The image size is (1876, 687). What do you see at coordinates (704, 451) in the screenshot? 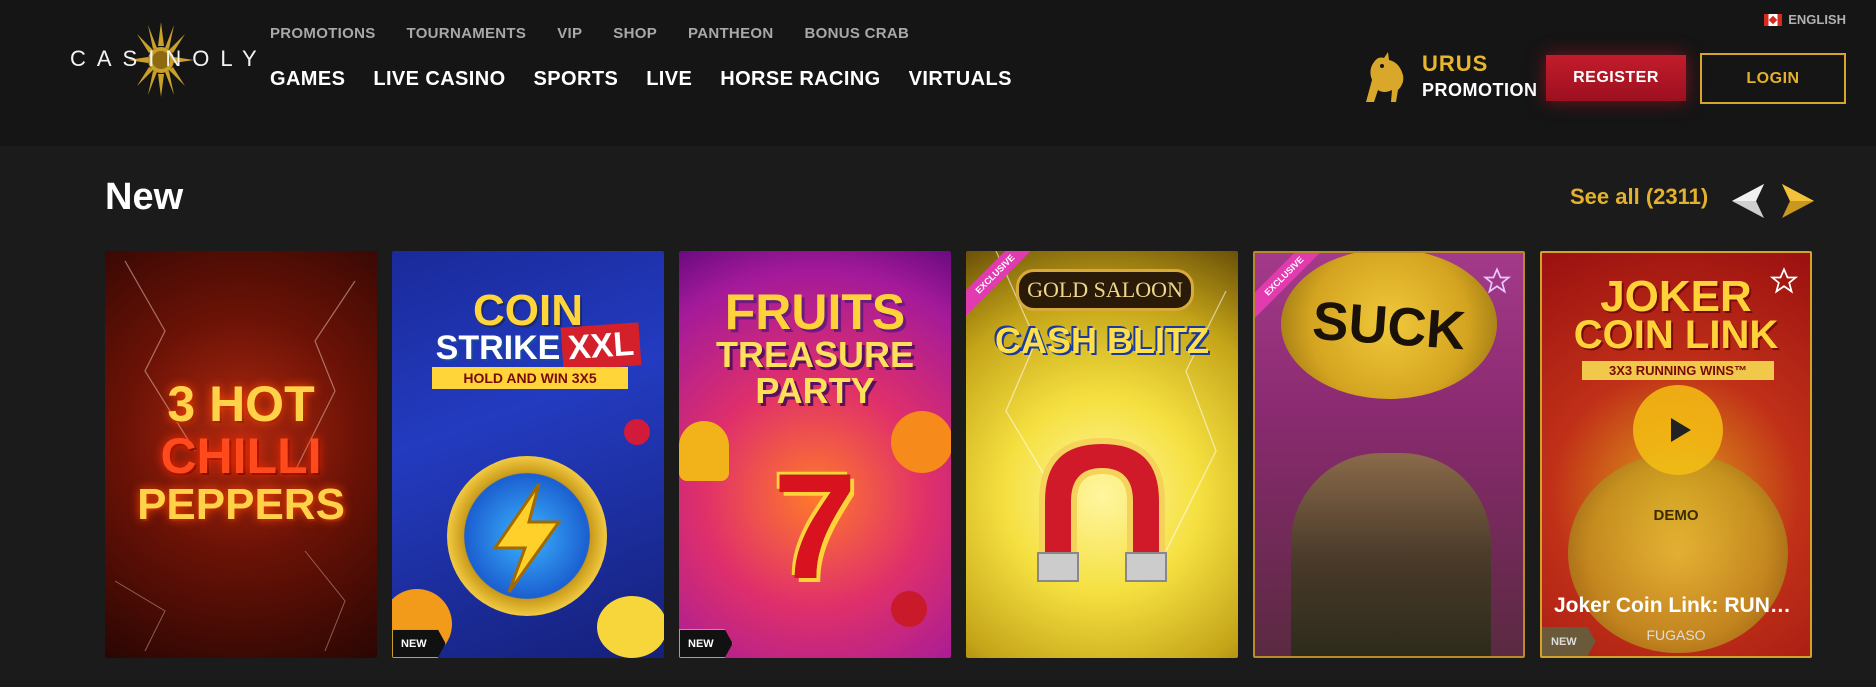
I see `bell-decoration` at bounding box center [704, 451].